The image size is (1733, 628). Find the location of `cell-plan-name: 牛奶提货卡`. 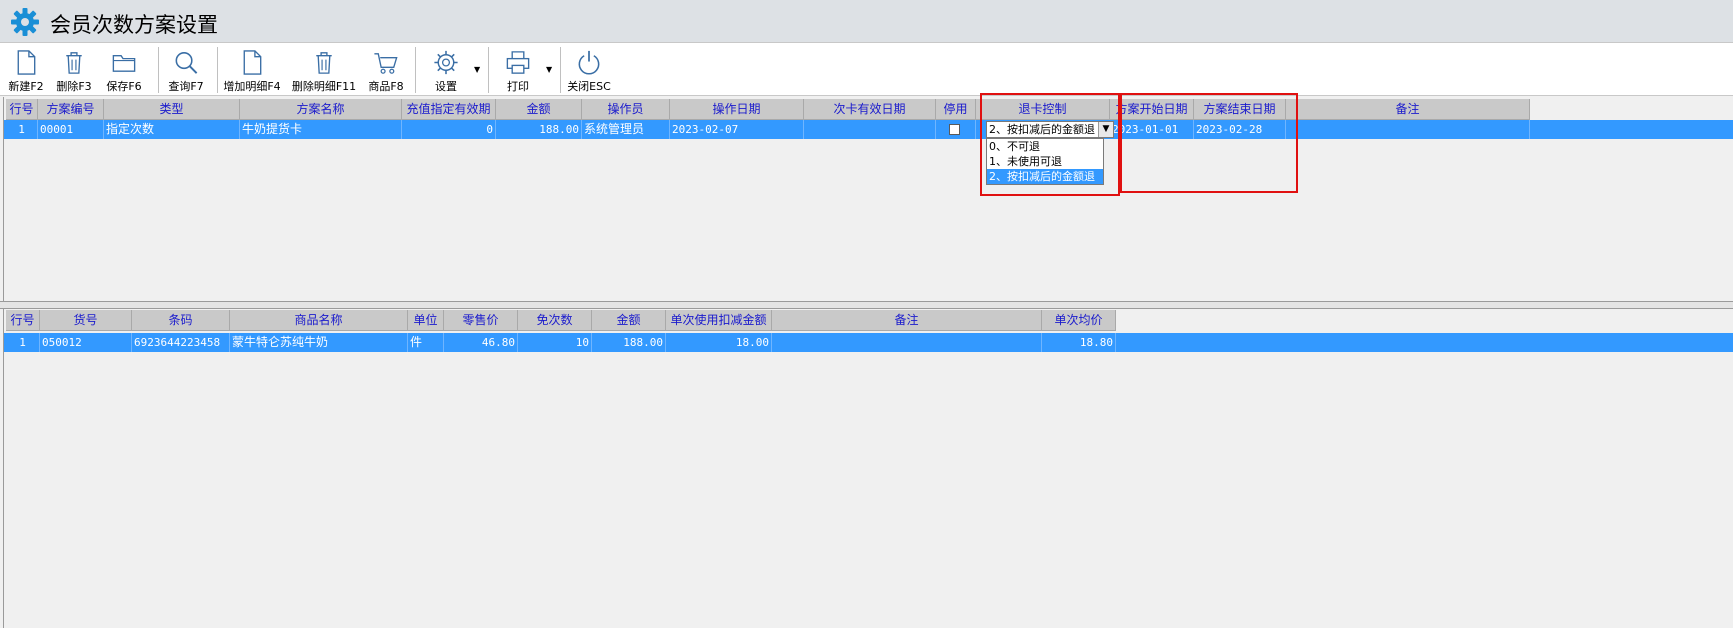

cell-plan-name: 牛奶提货卡 is located at coordinates (321, 129).